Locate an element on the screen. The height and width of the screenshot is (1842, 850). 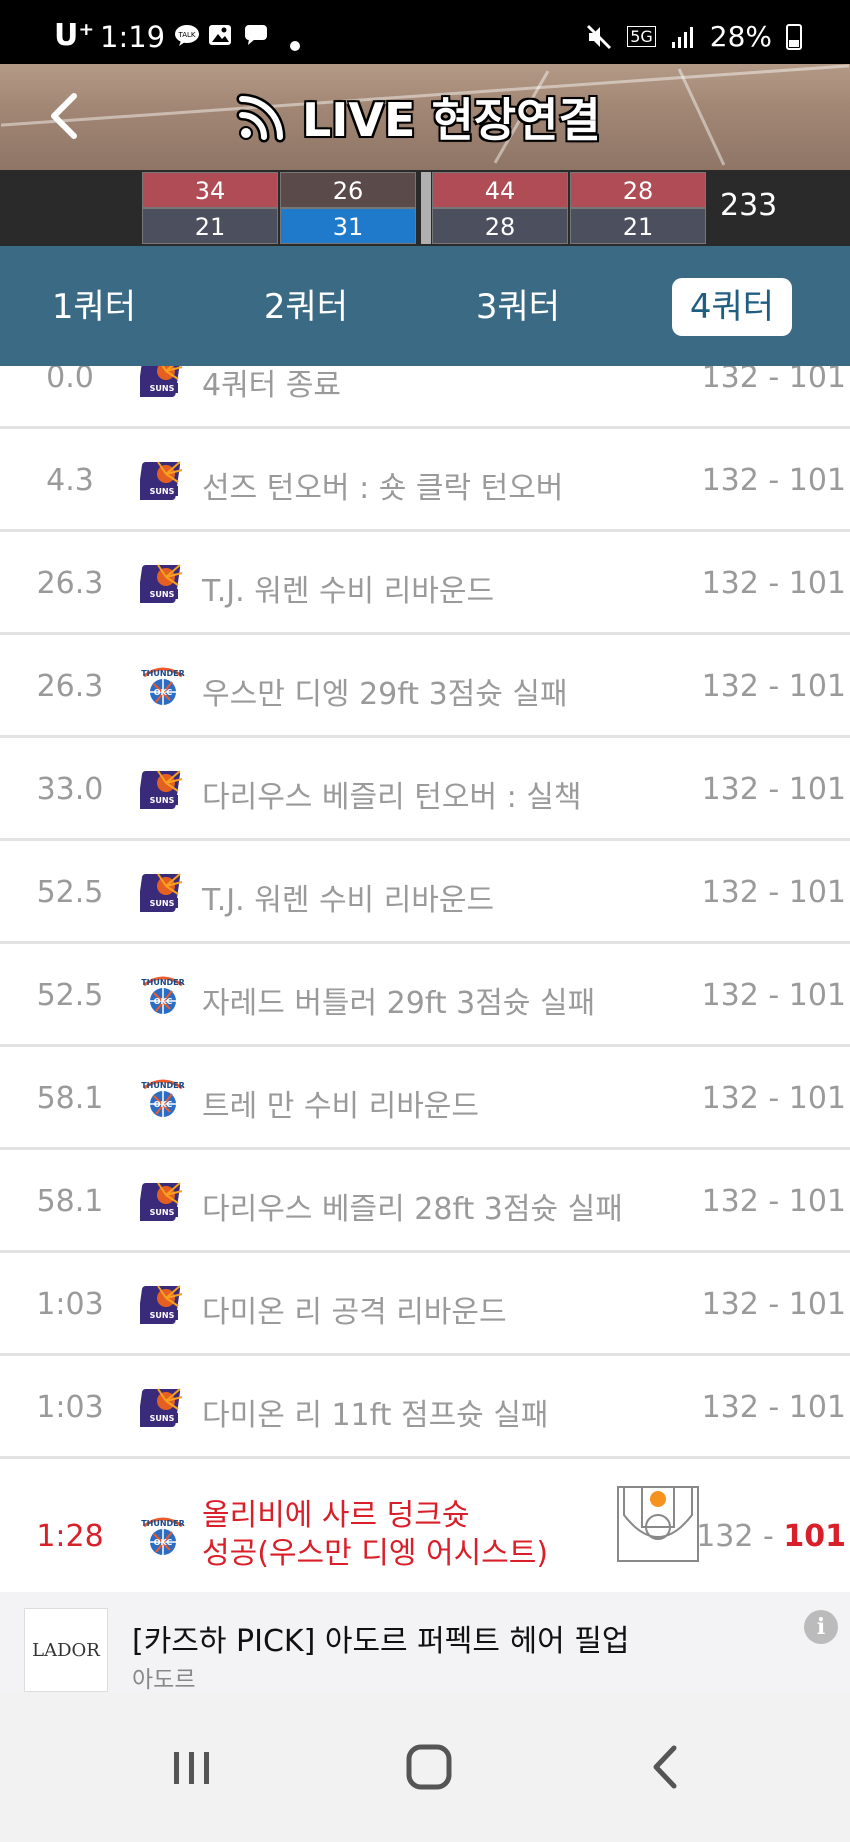
network-label: 5G is located at coordinates (641, 36).